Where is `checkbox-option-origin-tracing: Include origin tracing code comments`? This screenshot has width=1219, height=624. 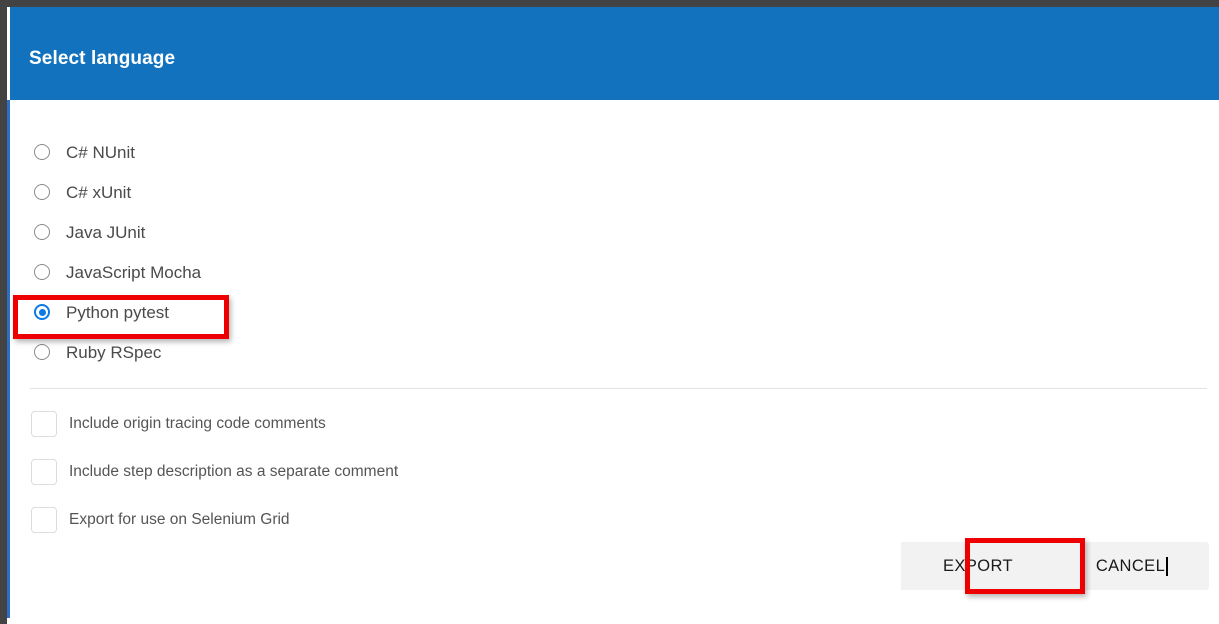
checkbox-option-origin-tracing: Include origin tracing code comments is located at coordinates (614, 424).